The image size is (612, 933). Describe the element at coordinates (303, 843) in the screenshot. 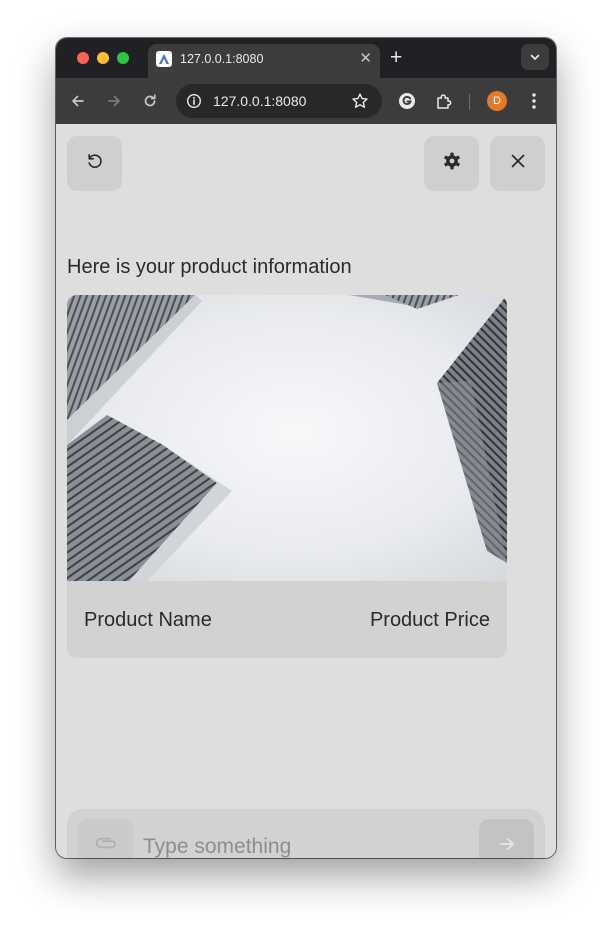

I see `message-input` at that location.